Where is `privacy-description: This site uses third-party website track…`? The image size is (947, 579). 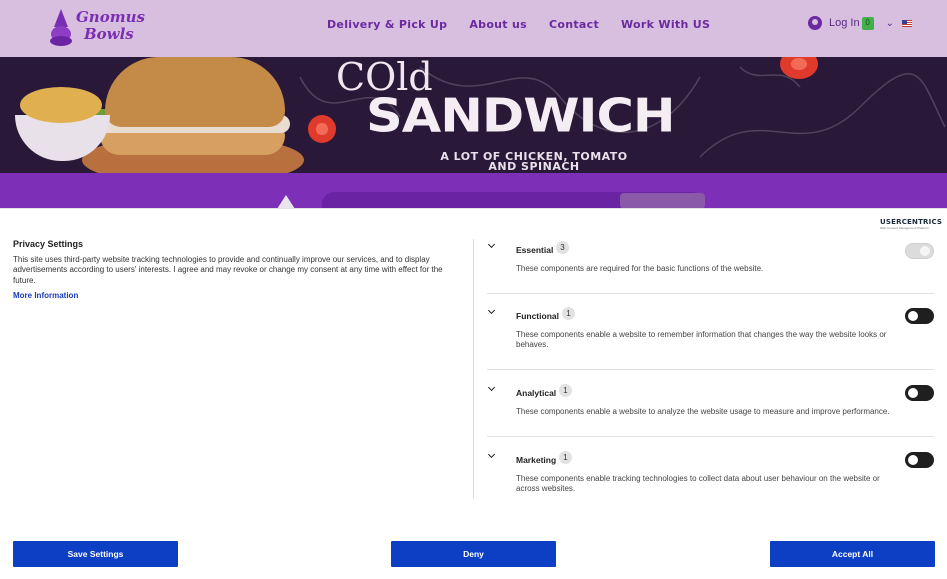 privacy-description: This site uses third-party website track… is located at coordinates (228, 270).